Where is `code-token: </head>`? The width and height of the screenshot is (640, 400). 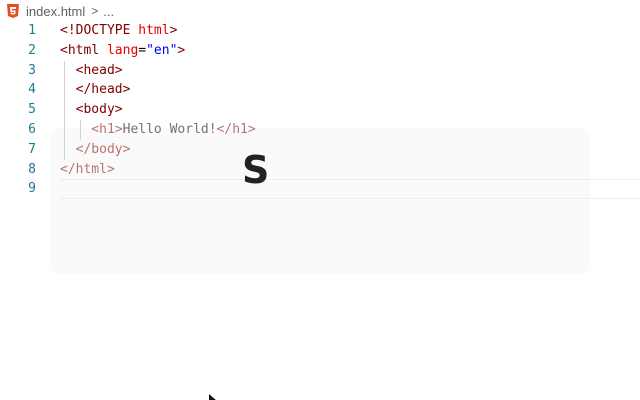
code-token: </head> is located at coordinates (95, 90).